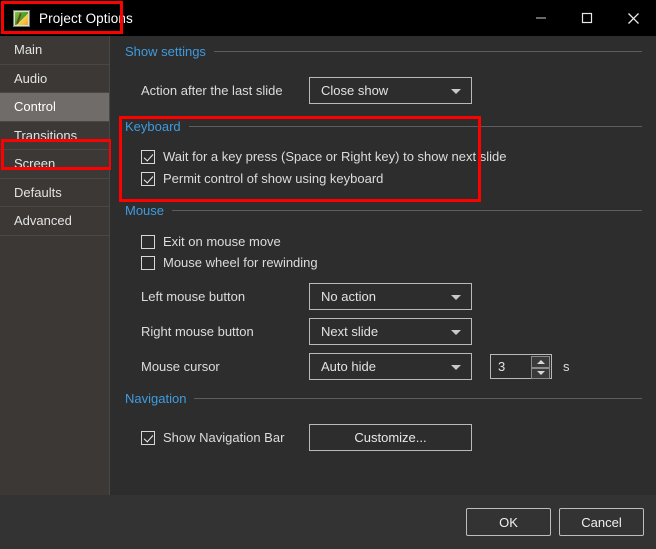  Describe the element at coordinates (383, 241) in the screenshot. I see `row-exit-on-mouse-move: Exit on mouse move` at that location.